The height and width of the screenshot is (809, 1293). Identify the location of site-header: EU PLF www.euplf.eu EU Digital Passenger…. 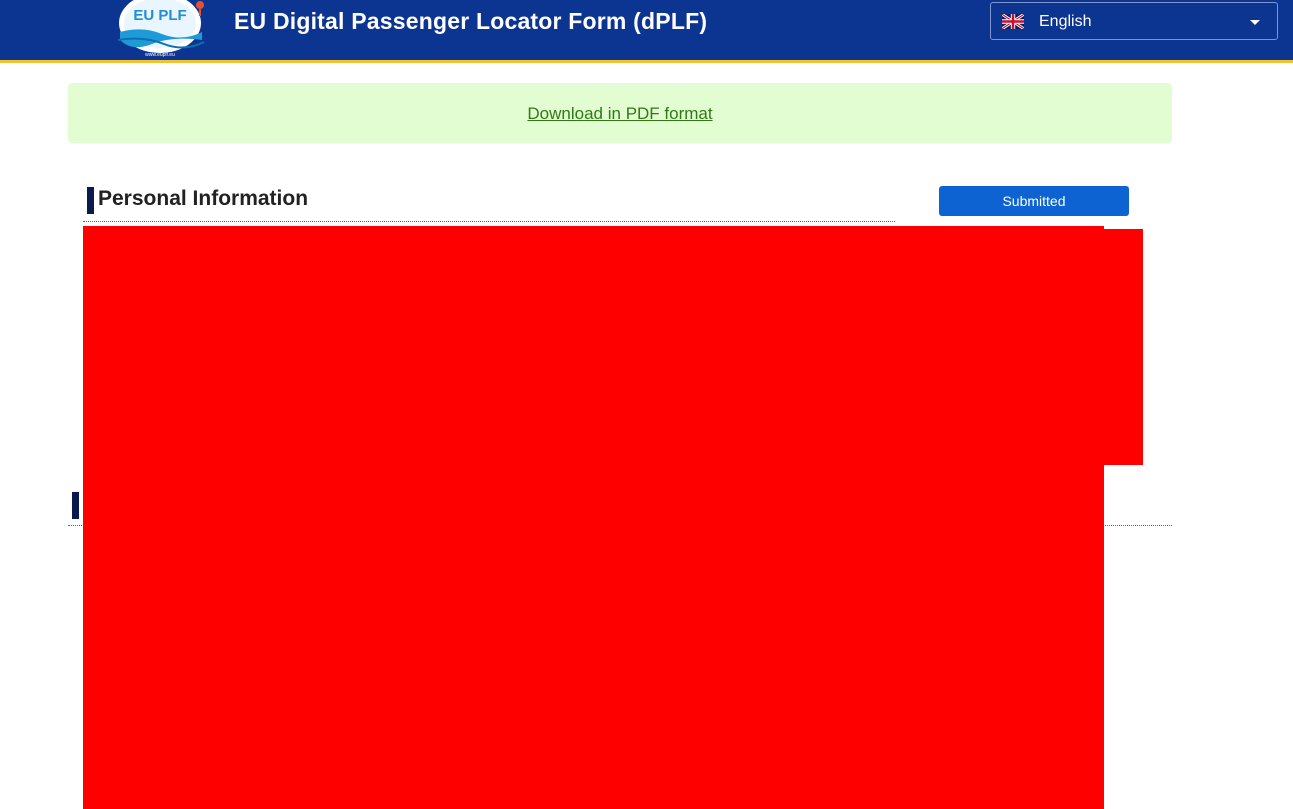
(646, 31).